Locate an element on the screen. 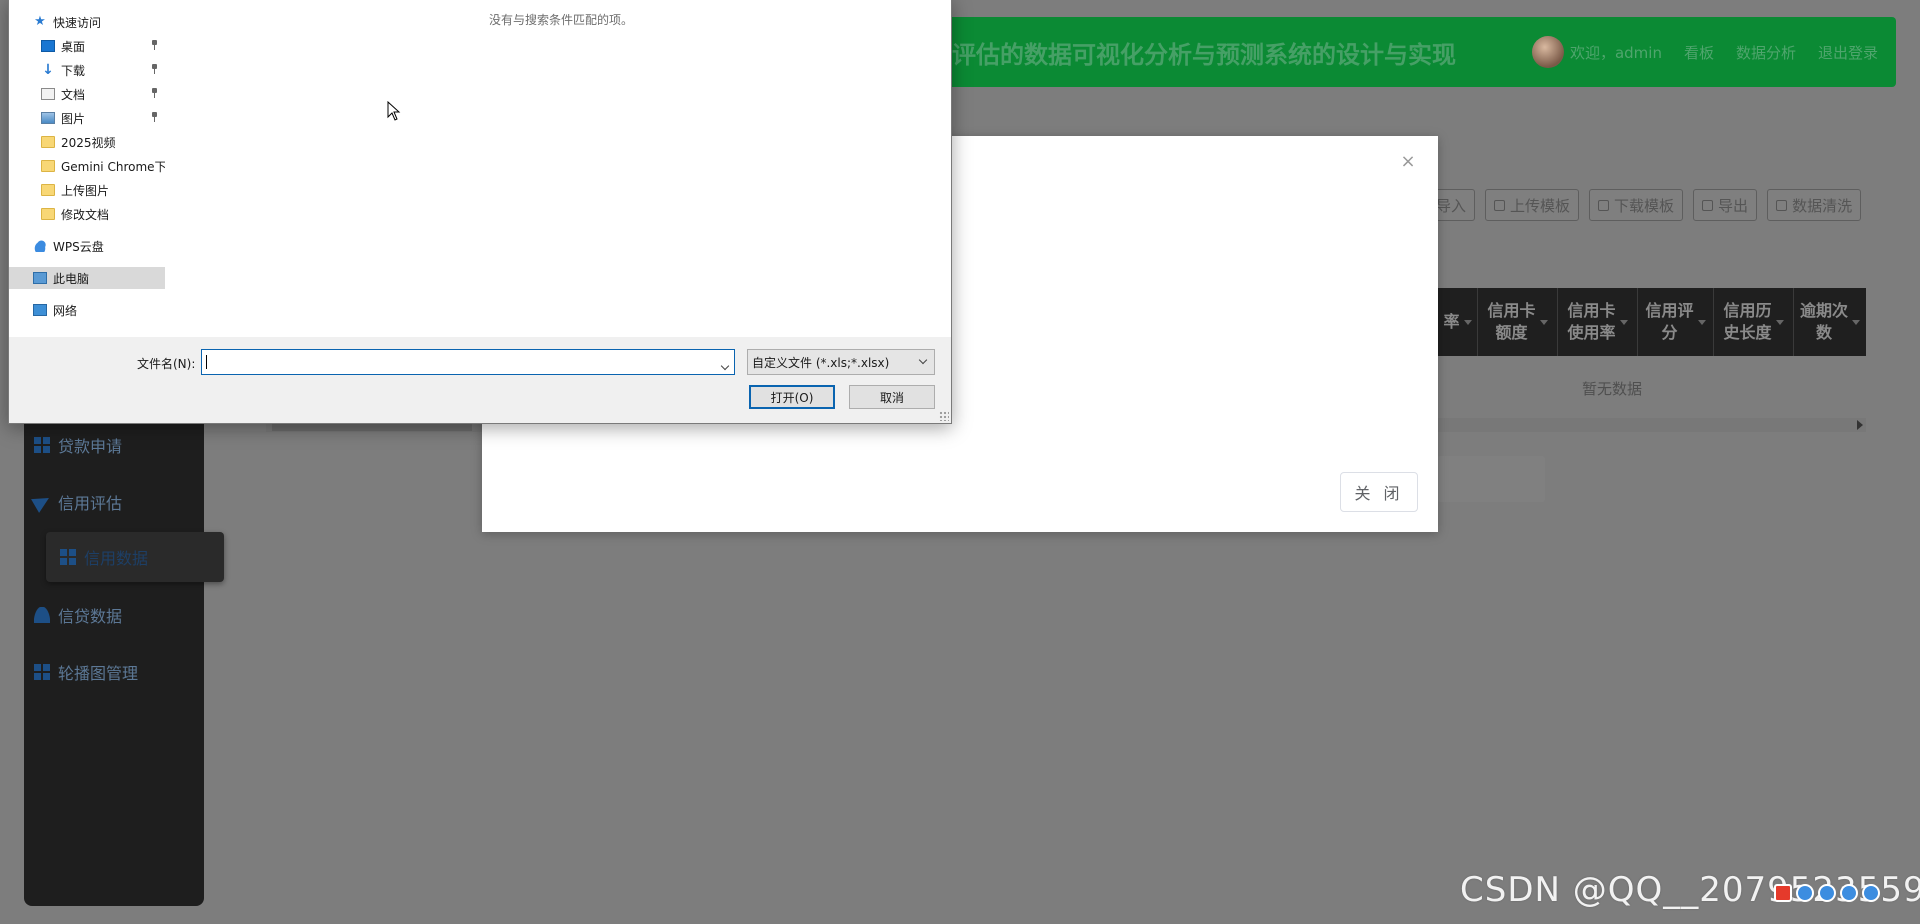  nav-label: 上传图片 is located at coordinates (85, 190).